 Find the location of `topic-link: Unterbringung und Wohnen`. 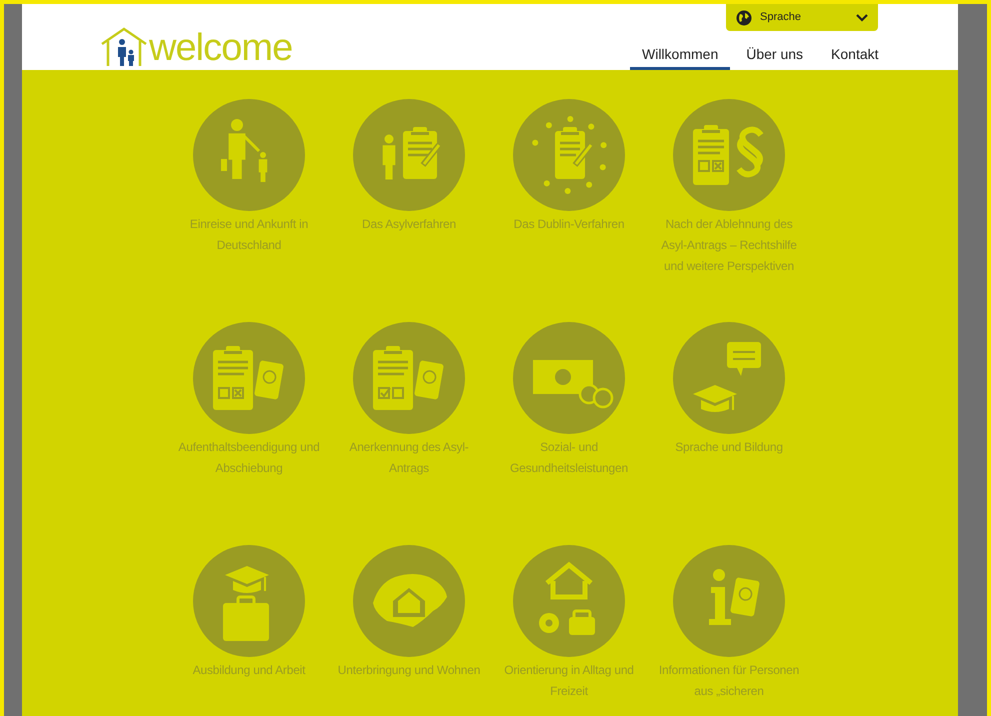

topic-link: Unterbringung und Wohnen is located at coordinates (409, 670).